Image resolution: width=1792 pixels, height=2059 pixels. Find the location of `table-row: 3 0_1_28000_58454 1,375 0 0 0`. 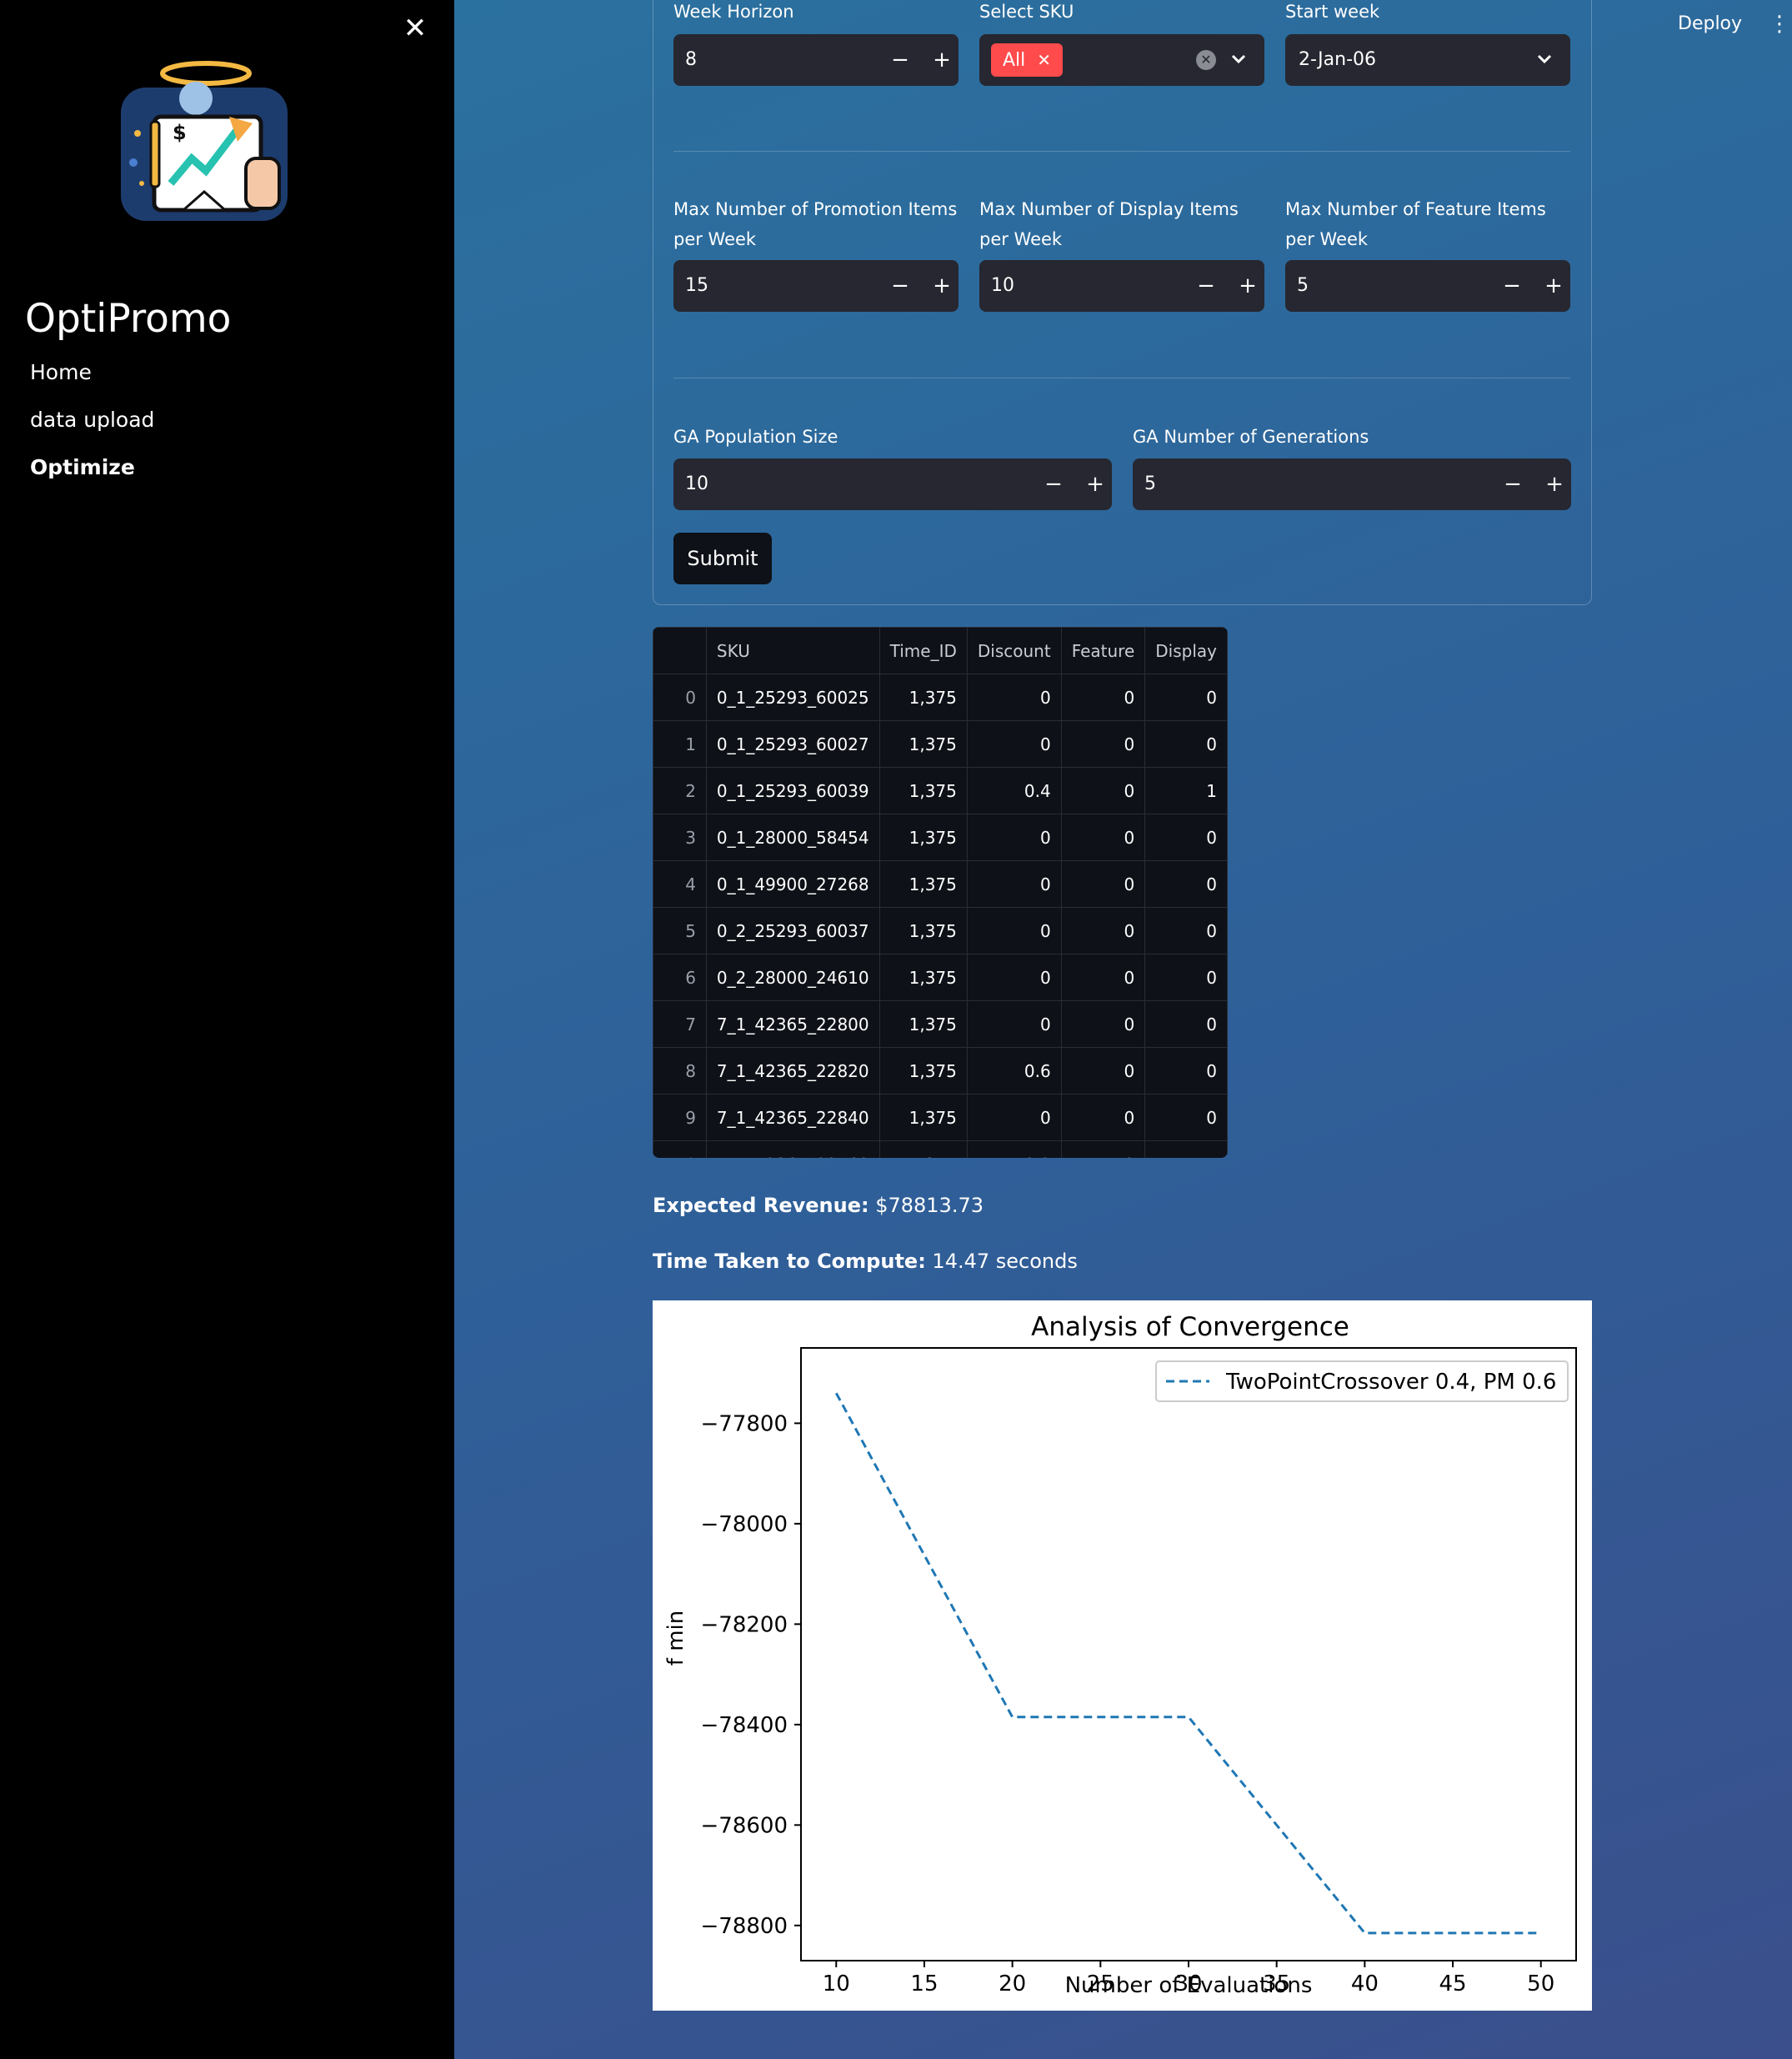

table-row: 3 0_1_28000_58454 1,375 0 0 0 is located at coordinates (941, 837).